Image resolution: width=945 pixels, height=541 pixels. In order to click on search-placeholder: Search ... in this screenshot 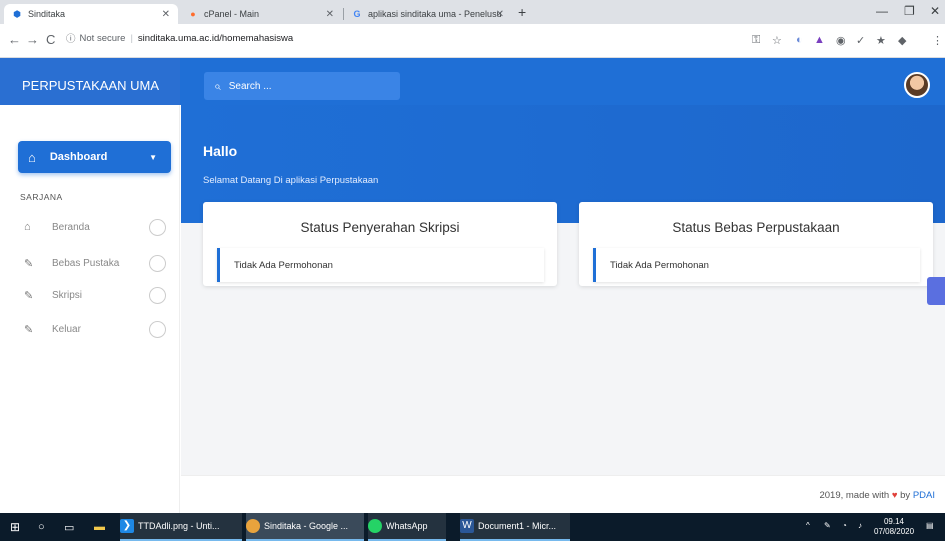, I will do `click(250, 86)`.